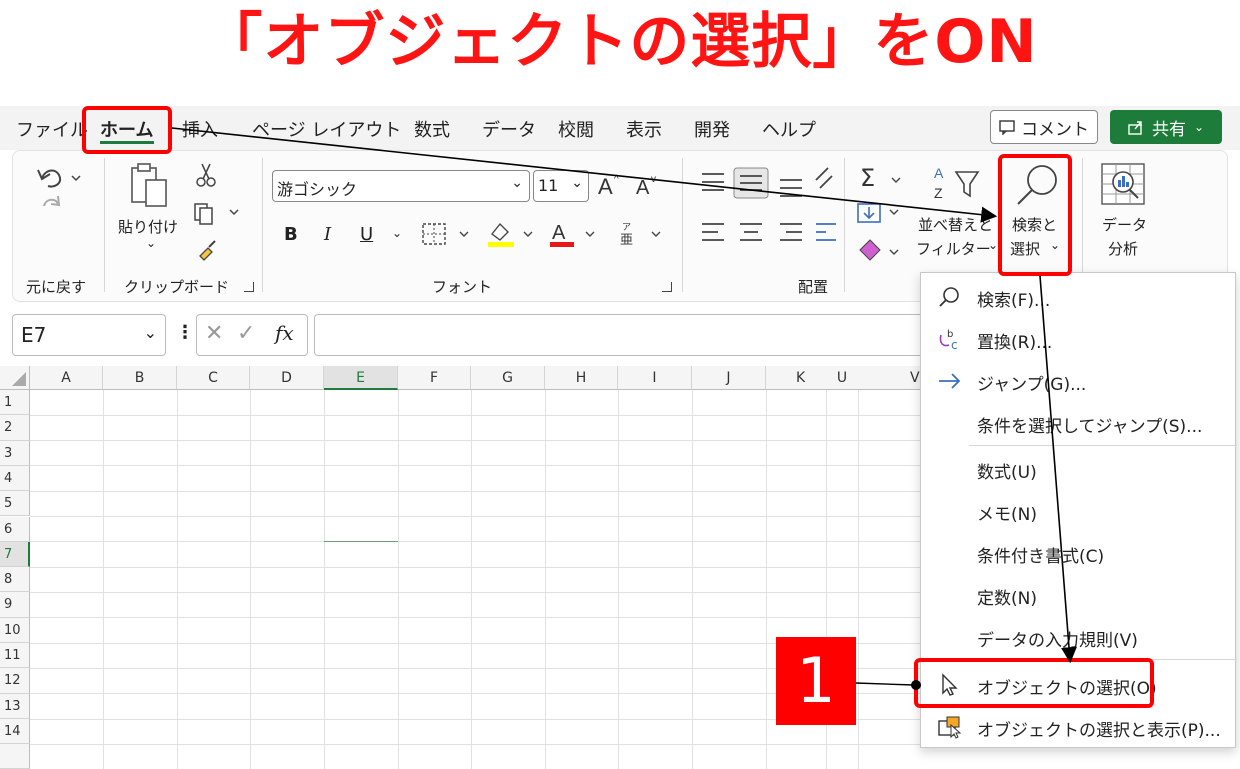 Image resolution: width=1240 pixels, height=769 pixels. What do you see at coordinates (885, 684) in the screenshot?
I see `badge-connector-line` at bounding box center [885, 684].